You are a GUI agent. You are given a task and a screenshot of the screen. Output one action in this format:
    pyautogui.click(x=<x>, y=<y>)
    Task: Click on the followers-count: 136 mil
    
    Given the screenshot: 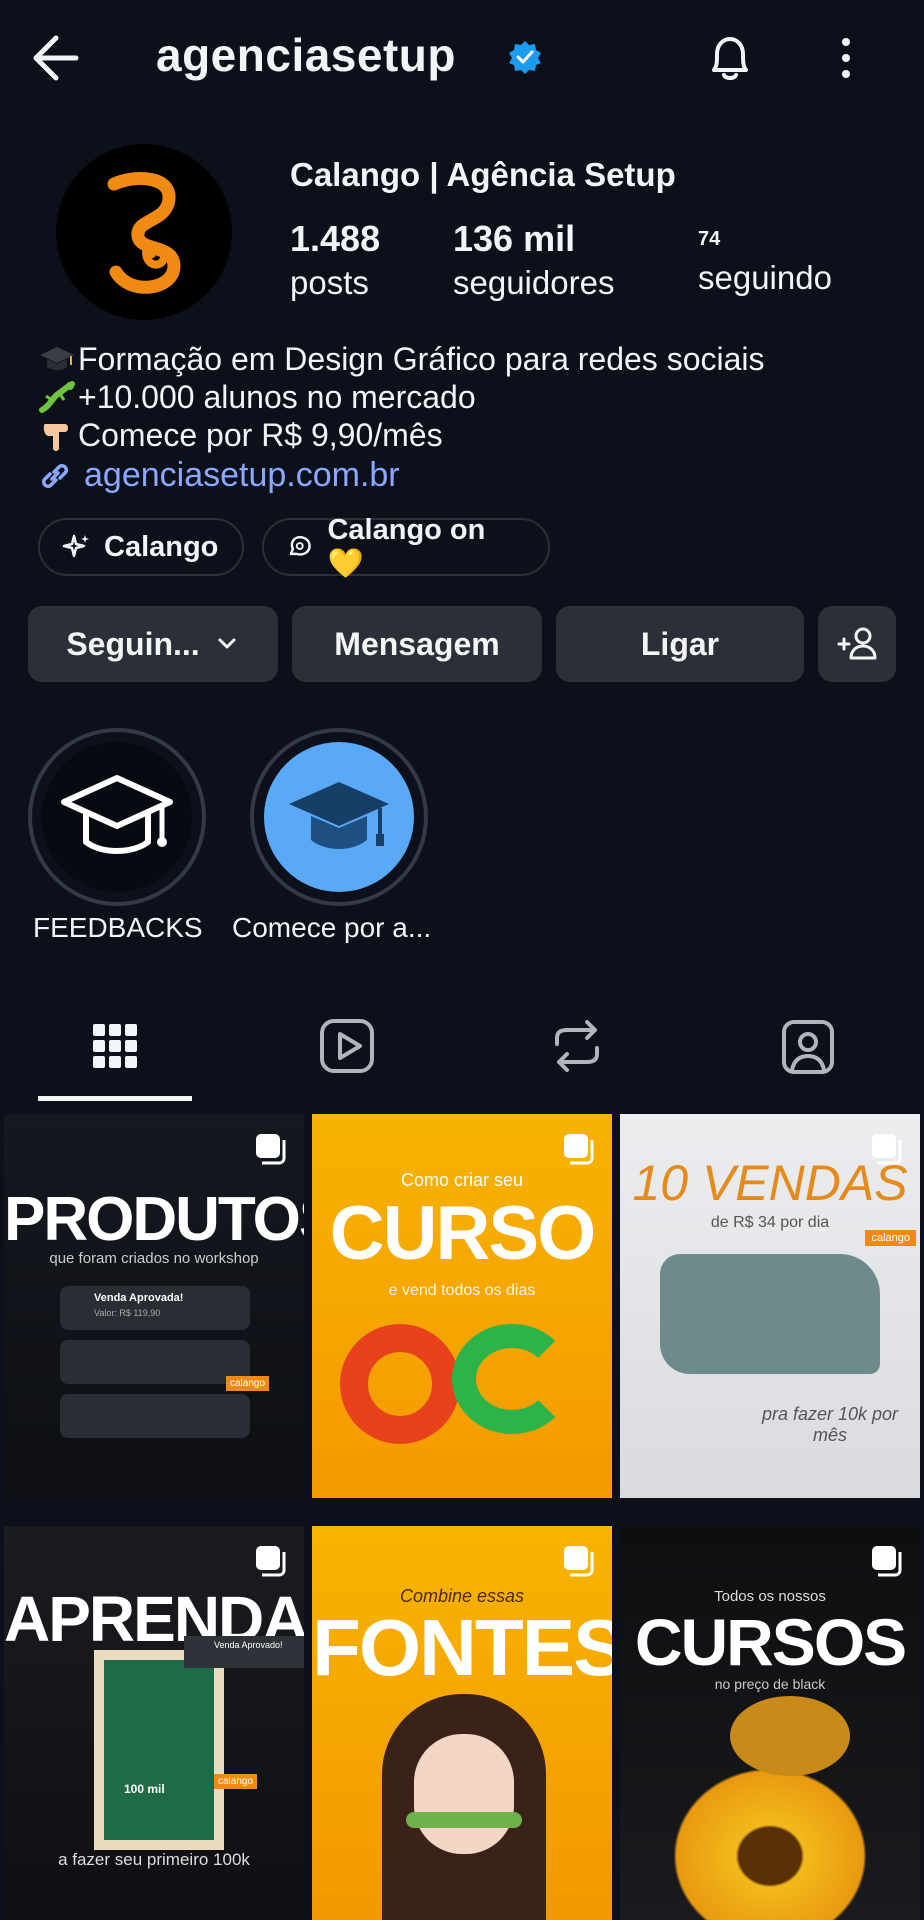 What is the action you would take?
    pyautogui.click(x=514, y=238)
    